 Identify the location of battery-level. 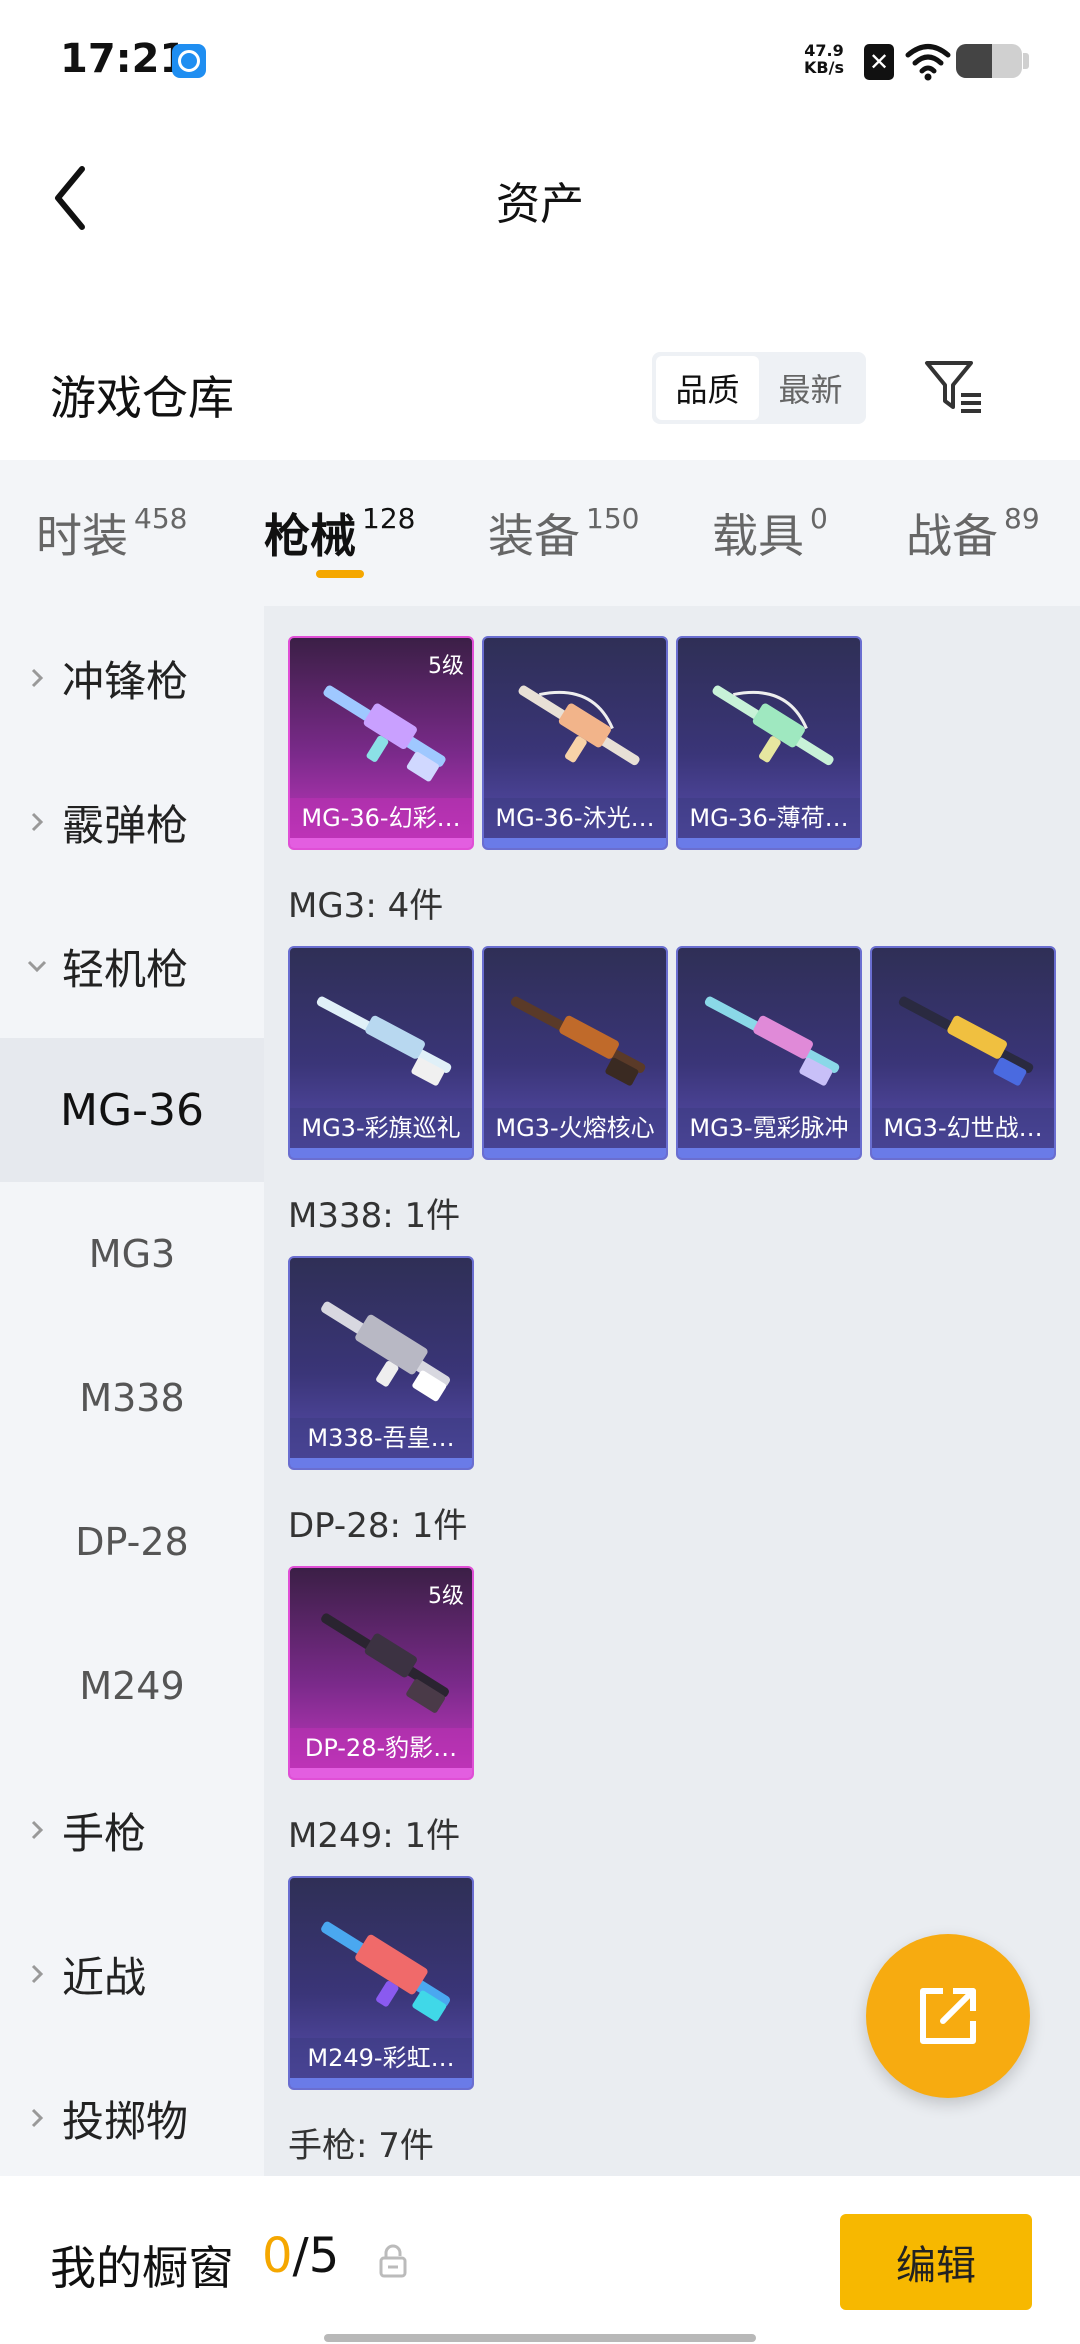
(974, 61).